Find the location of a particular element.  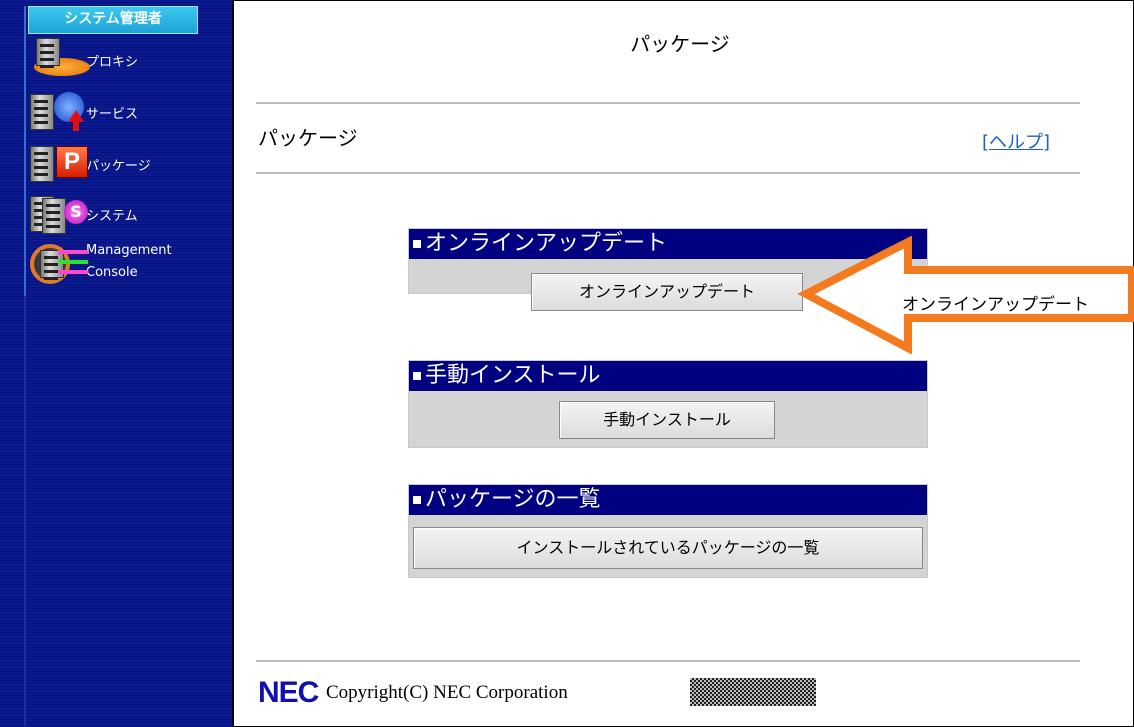

installed-packages-list-button: インストールされているパッケージの一覧 is located at coordinates (668, 548).